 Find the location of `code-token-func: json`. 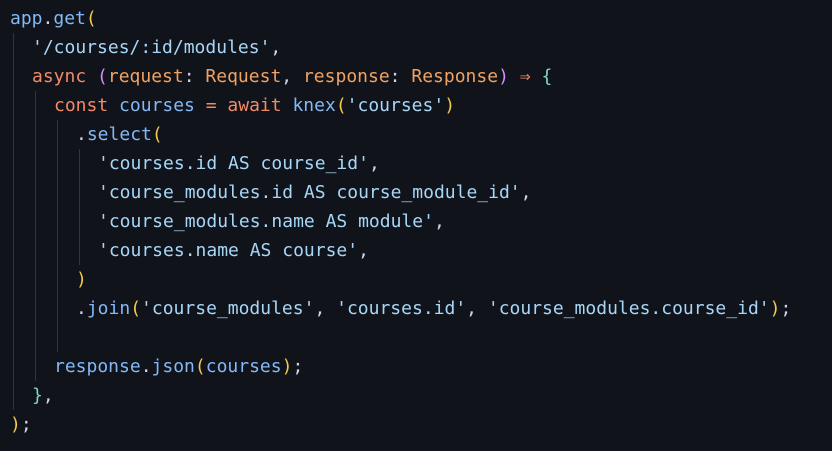

code-token-func: json is located at coordinates (173, 366).